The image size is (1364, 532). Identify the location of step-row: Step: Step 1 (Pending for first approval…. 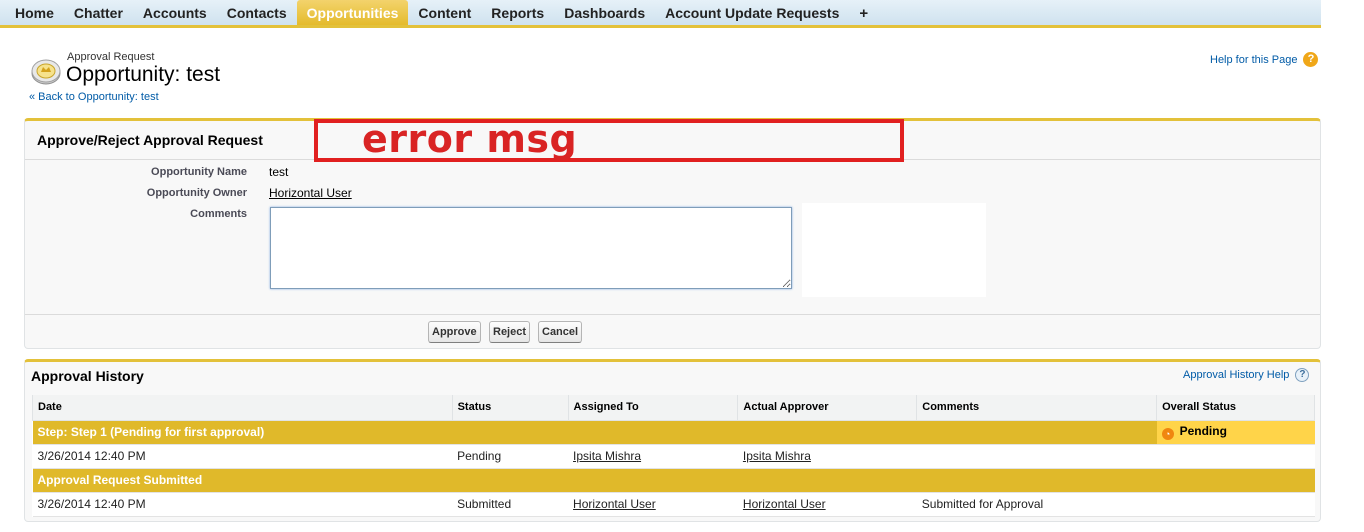
(673, 432).